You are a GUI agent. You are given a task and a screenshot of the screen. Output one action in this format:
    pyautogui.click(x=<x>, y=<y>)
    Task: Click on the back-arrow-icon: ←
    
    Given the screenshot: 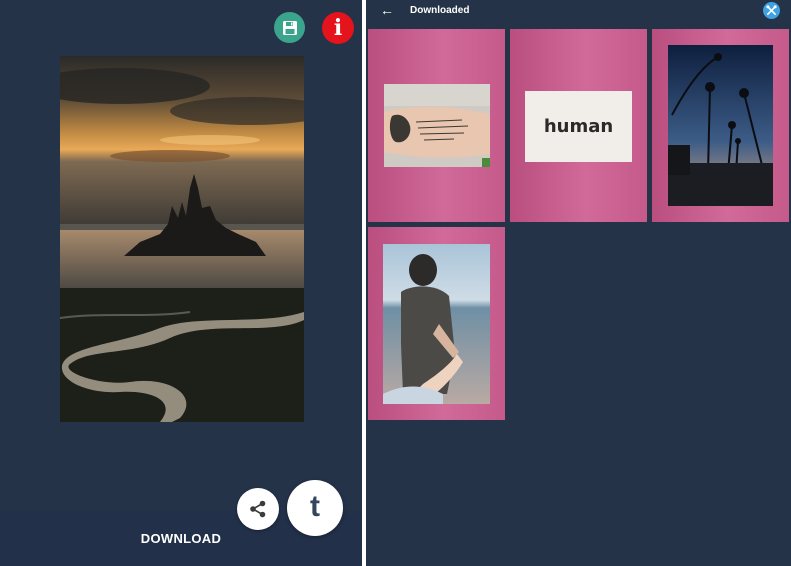 What is the action you would take?
    pyautogui.click(x=387, y=10)
    